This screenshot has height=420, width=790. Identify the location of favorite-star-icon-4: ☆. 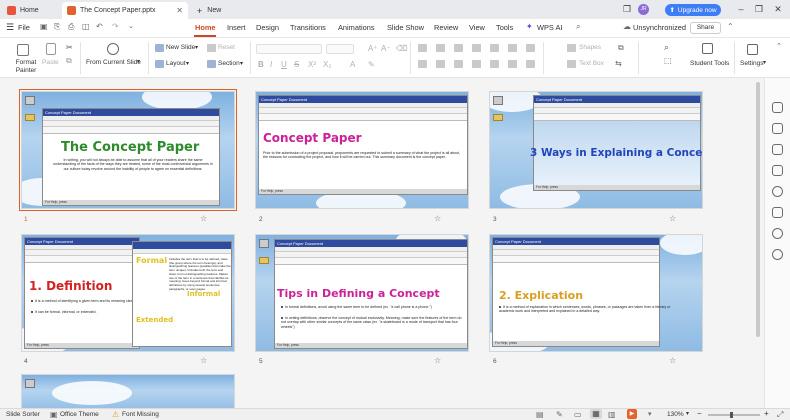
(203, 360).